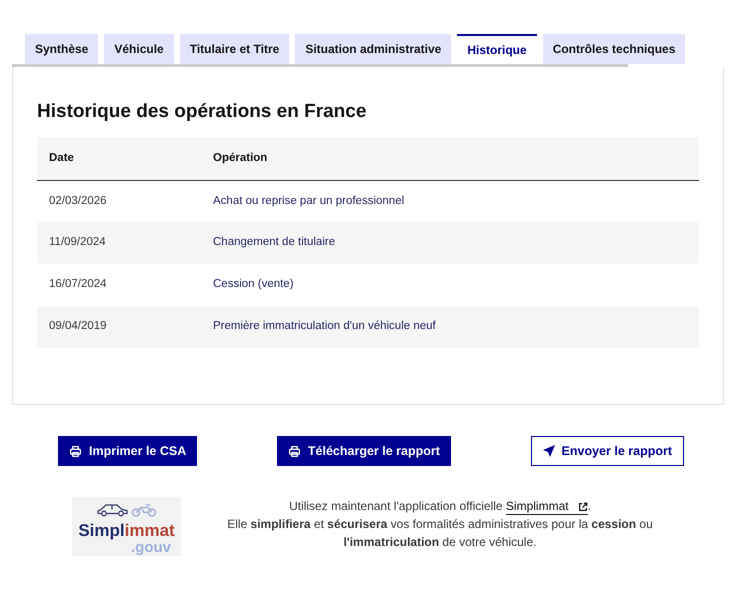 The image size is (736, 600). I want to click on table-cell: Première immatriculation d'un véhicule neuf, so click(450, 327).